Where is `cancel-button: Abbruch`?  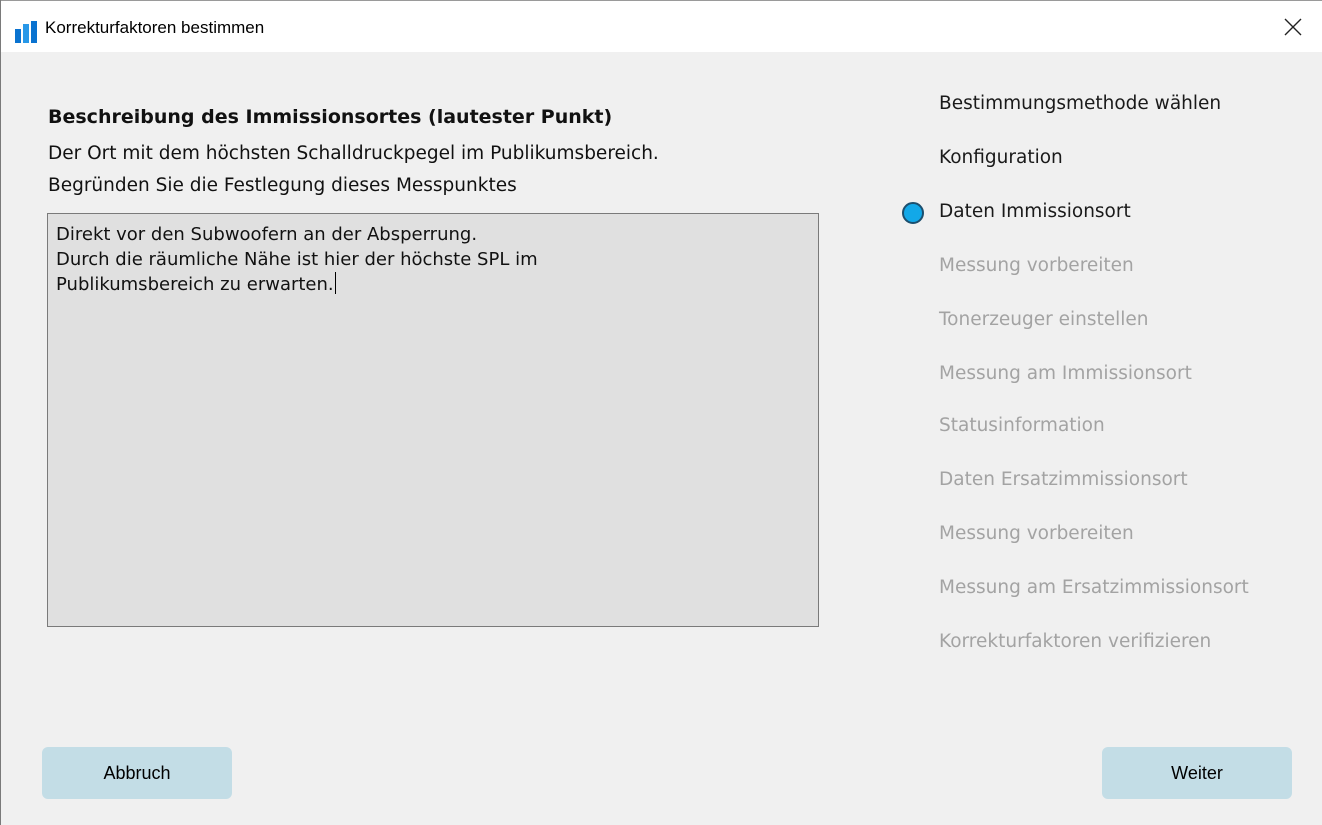 cancel-button: Abbruch is located at coordinates (137, 773).